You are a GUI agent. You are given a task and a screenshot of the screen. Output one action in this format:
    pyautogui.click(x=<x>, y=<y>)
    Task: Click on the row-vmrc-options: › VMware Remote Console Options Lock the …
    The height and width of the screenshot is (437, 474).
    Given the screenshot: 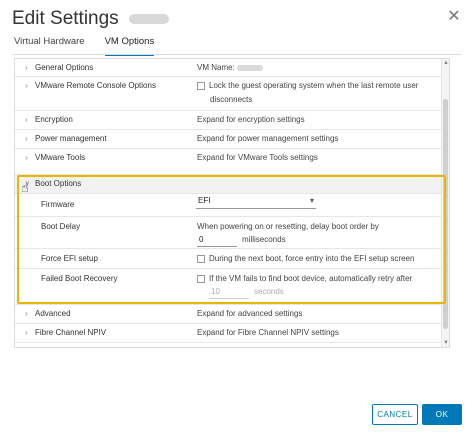 What is the action you would take?
    pyautogui.click(x=229, y=94)
    